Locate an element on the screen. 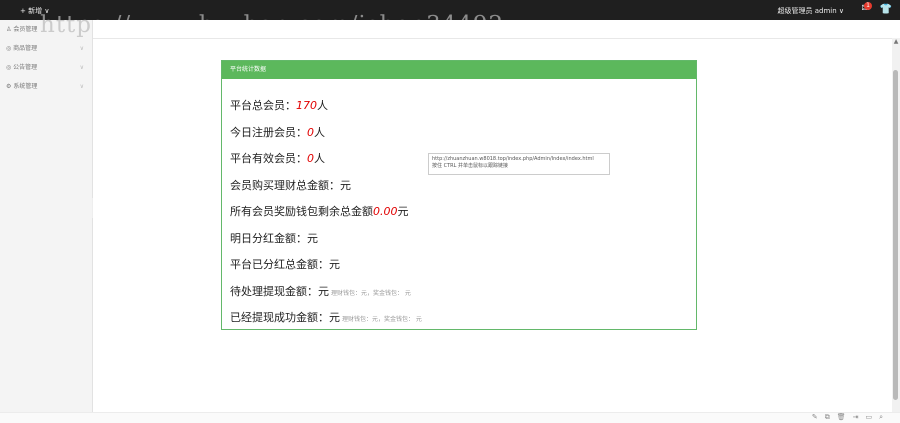 The width and height of the screenshot is (900, 423). stat-row: 所有会员奖励钱包剩余总金额0.00元 is located at coordinates (459, 214).